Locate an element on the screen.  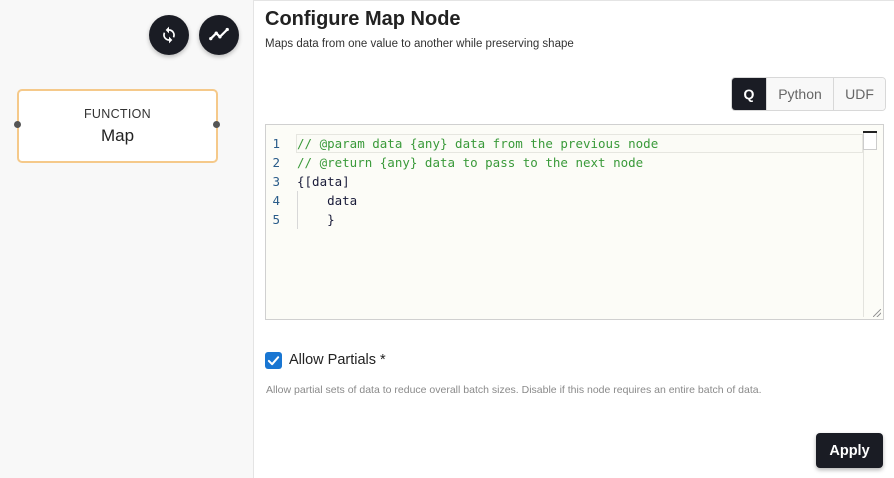
editor-scrollbar is located at coordinates (863, 224).